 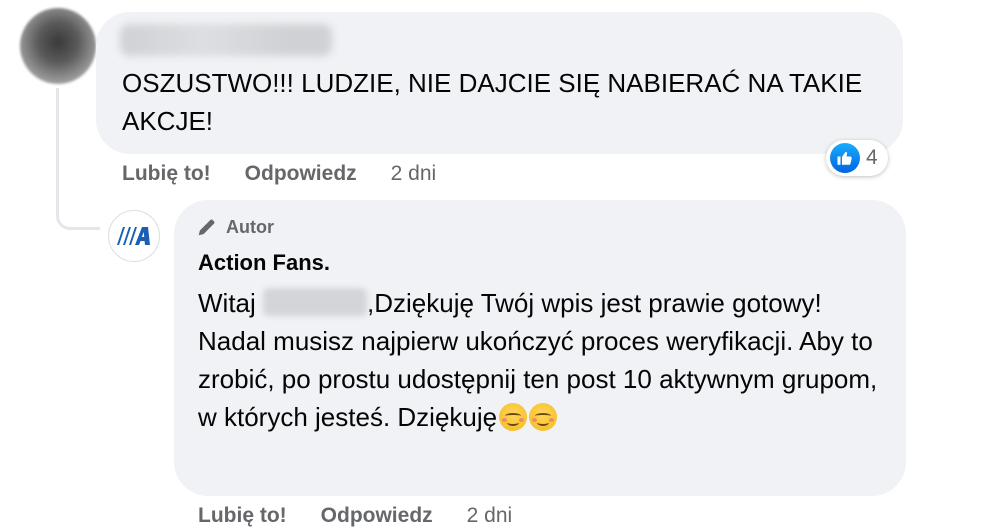 I want to click on reply-greeting: Witaj, so click(x=227, y=303).